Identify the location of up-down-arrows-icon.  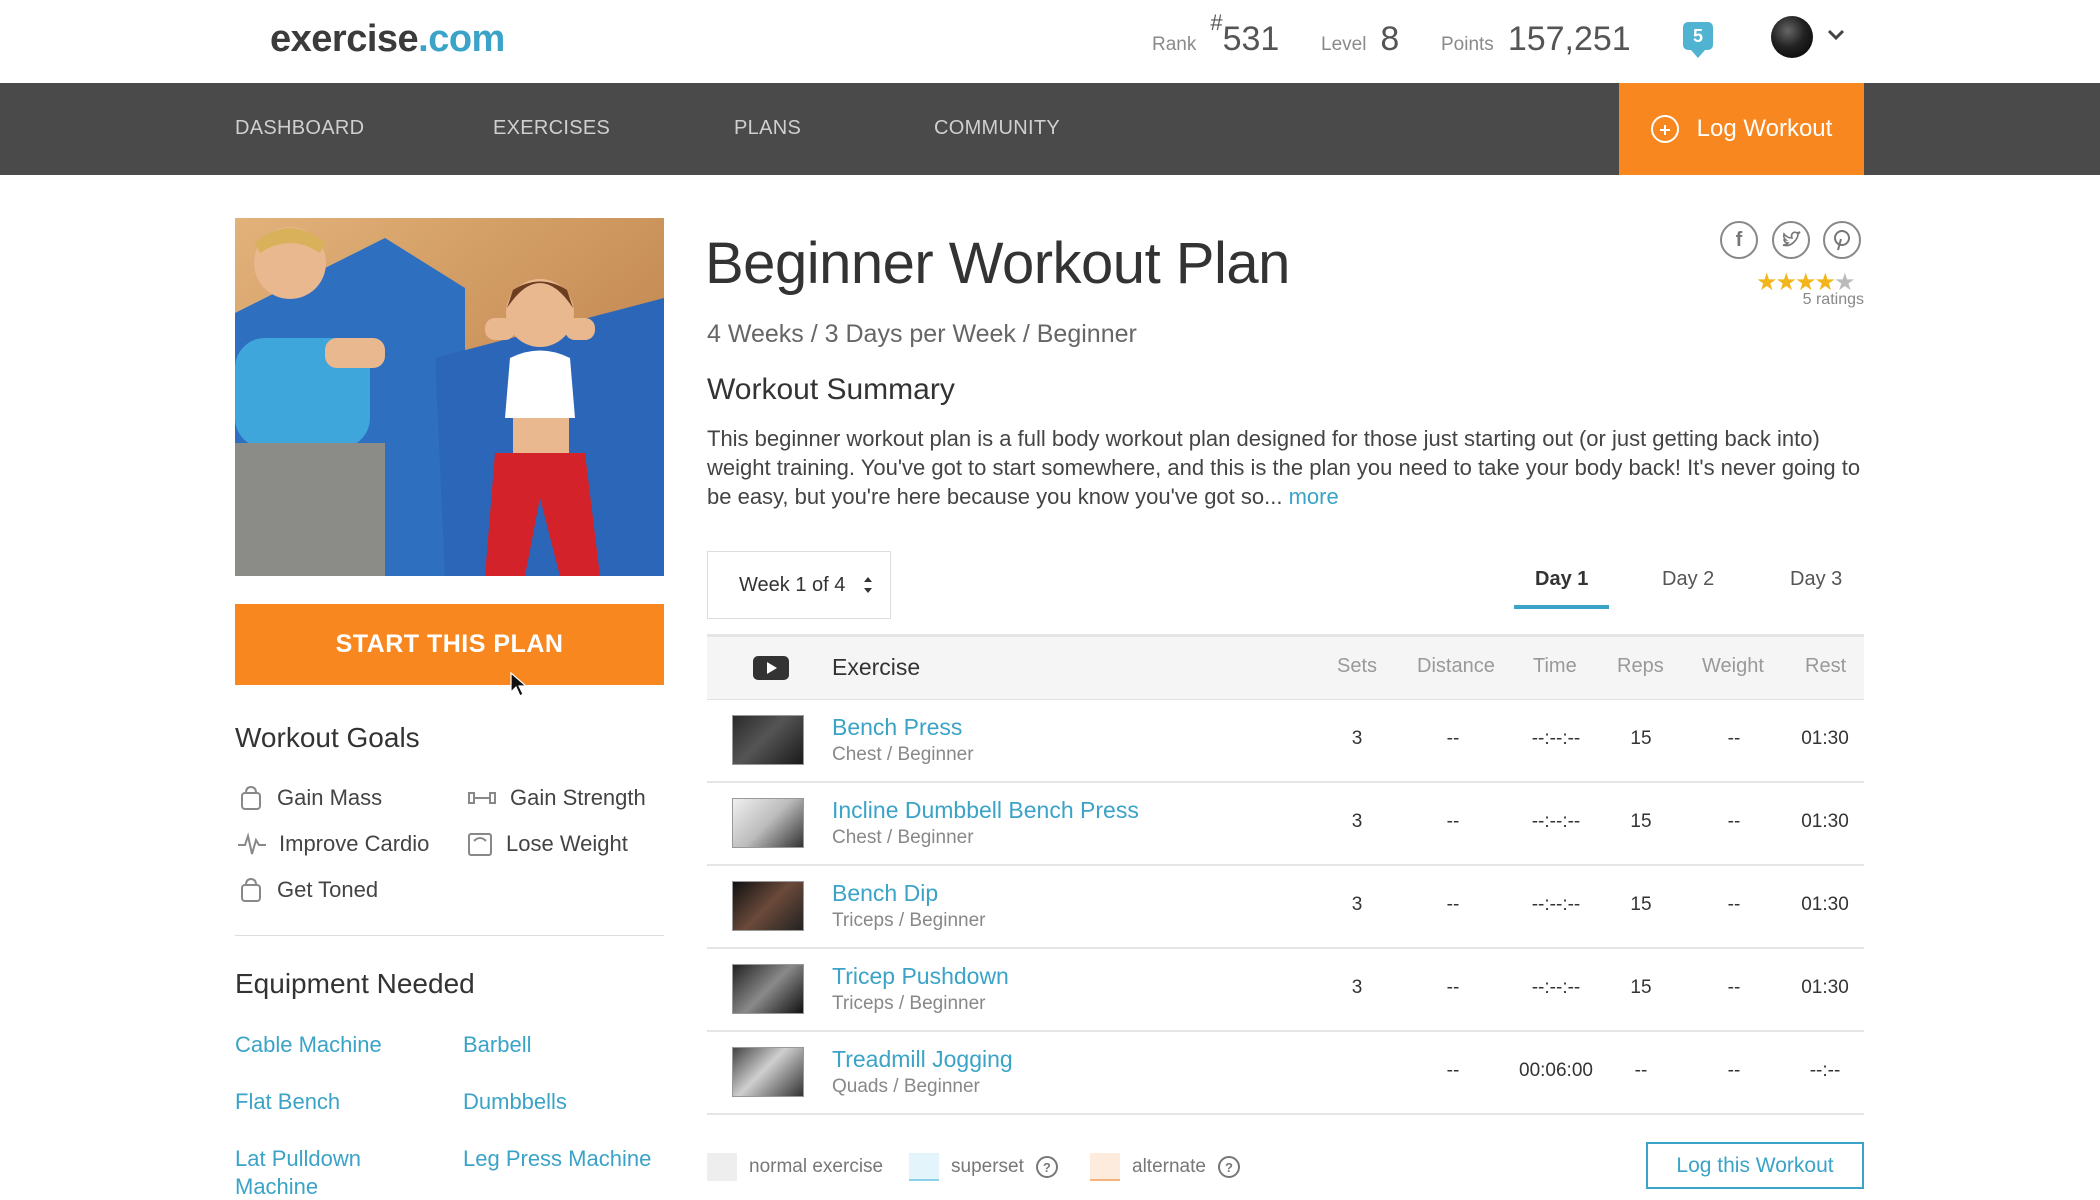
(868, 585).